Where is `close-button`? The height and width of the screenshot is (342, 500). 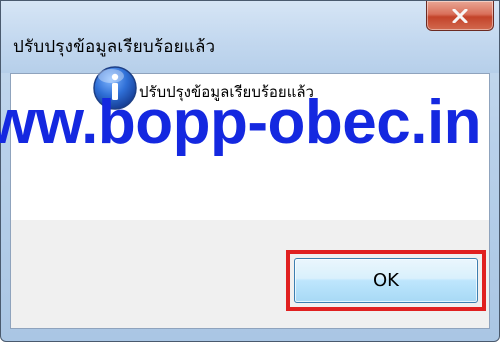 close-button is located at coordinates (460, 16).